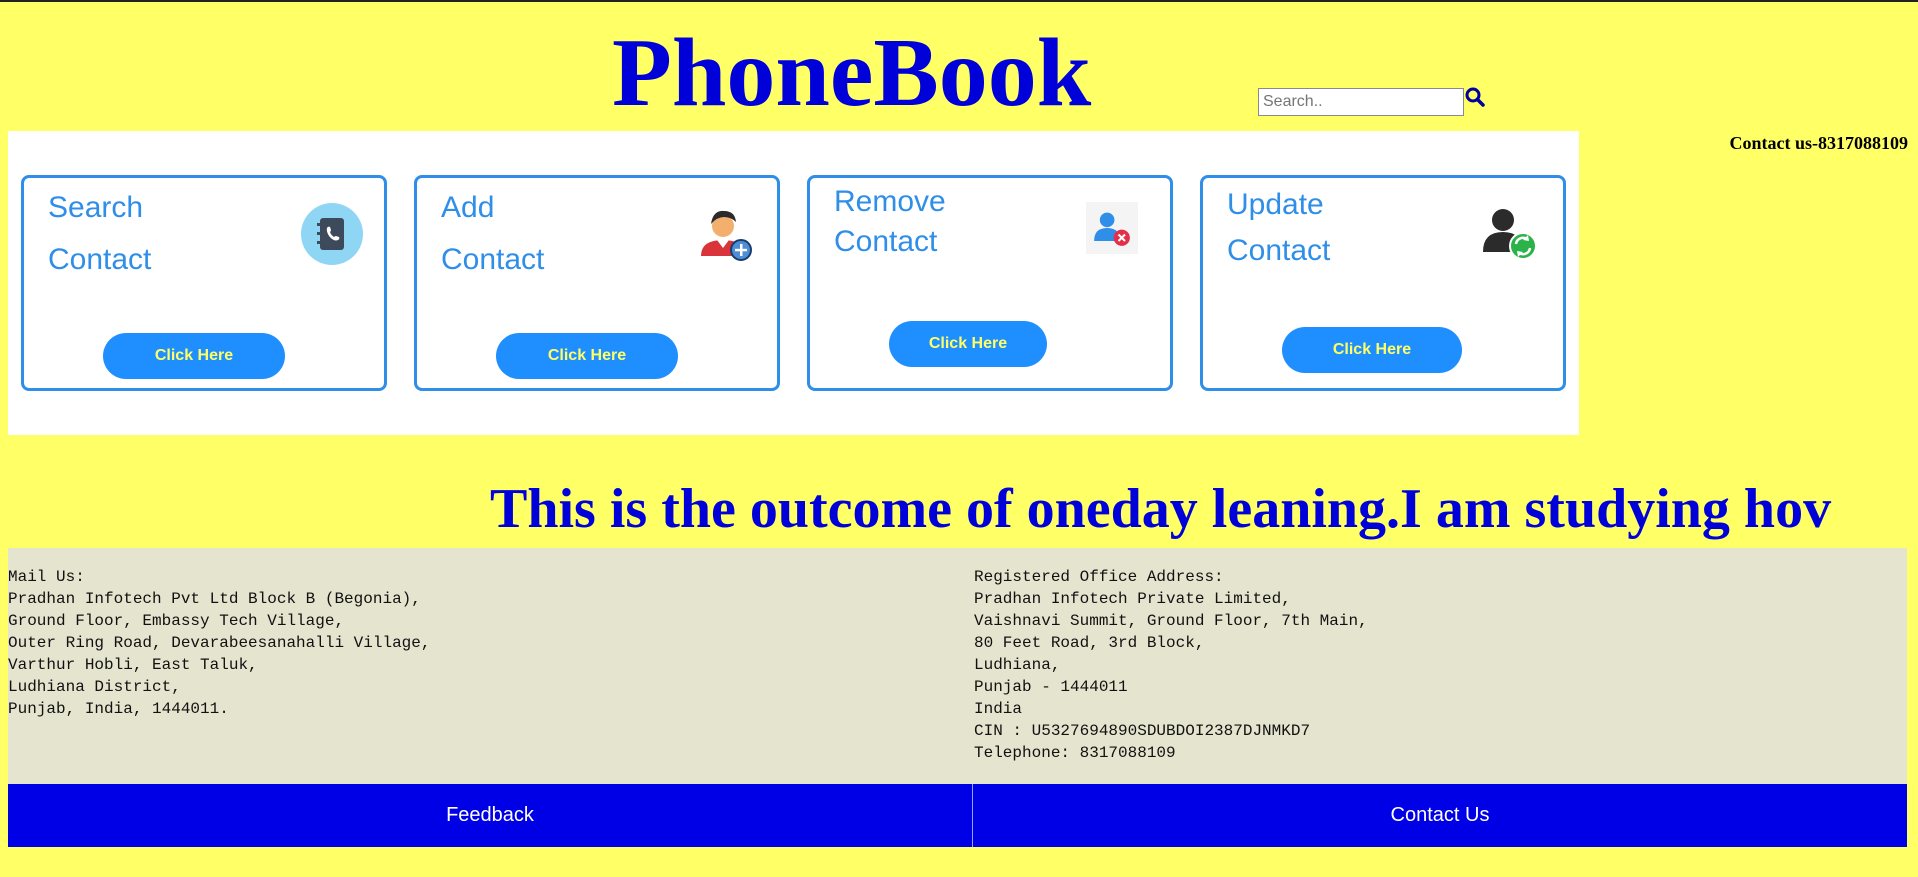 The width and height of the screenshot is (1918, 877). I want to click on card-title-line1: Search, so click(96, 207).